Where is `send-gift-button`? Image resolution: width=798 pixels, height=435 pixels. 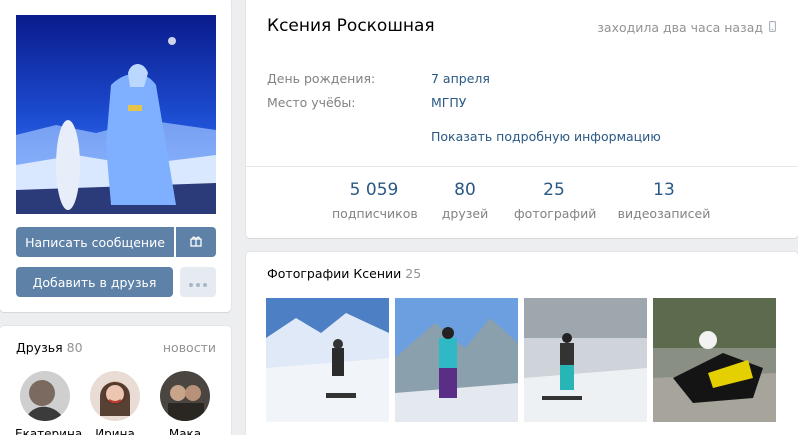
send-gift-button is located at coordinates (196, 242).